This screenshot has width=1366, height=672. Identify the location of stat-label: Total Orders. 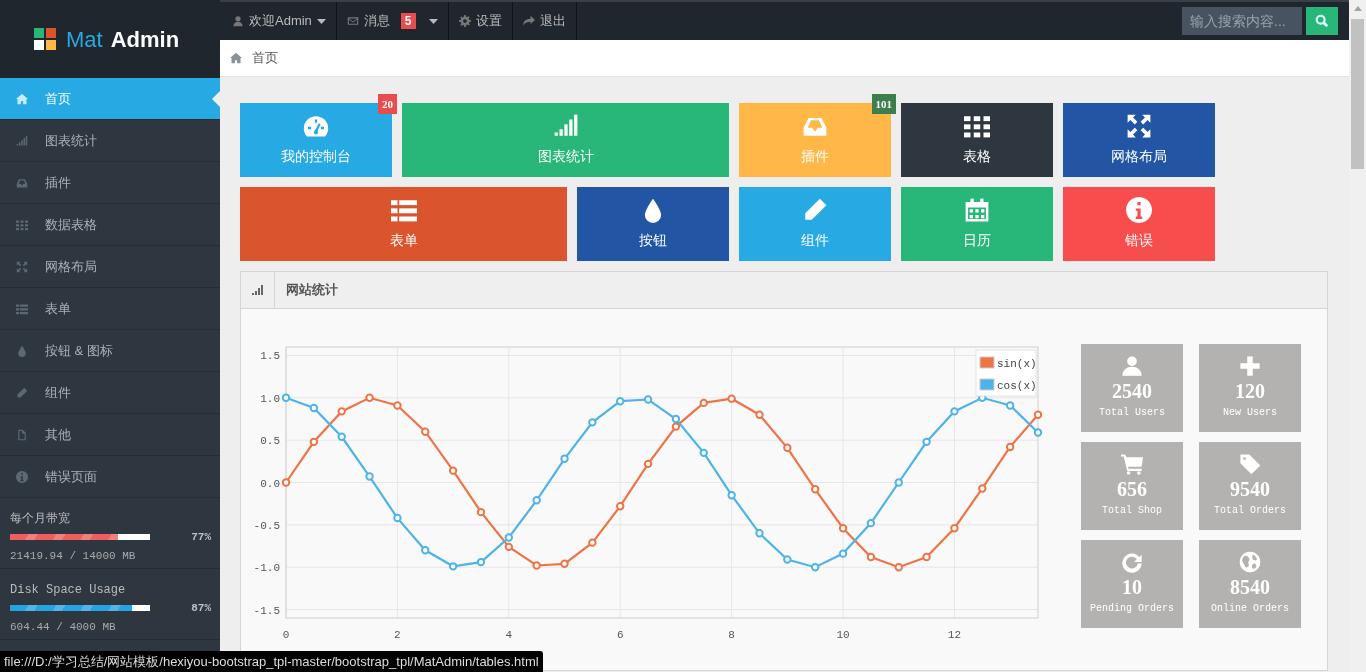
(1250, 511).